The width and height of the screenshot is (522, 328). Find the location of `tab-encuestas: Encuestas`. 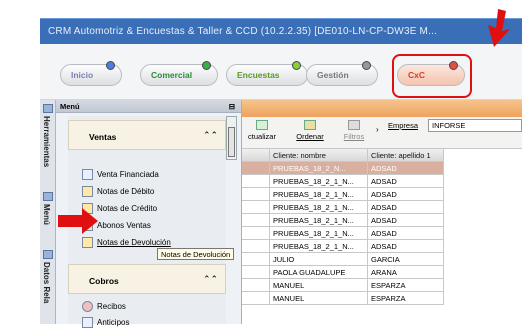

tab-encuestas: Encuestas is located at coordinates (267, 73).